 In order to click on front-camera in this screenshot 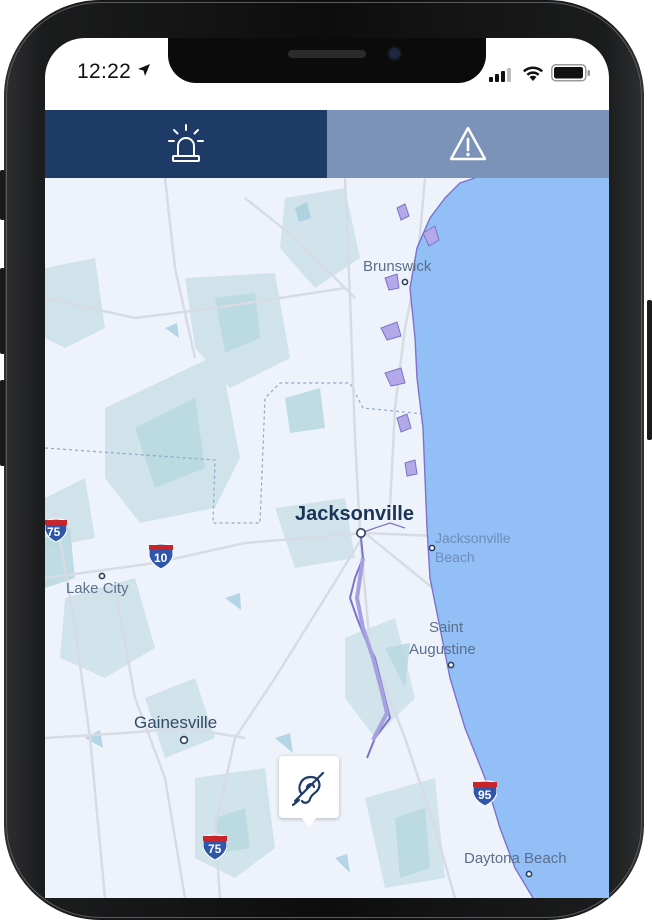, I will do `click(394, 53)`.